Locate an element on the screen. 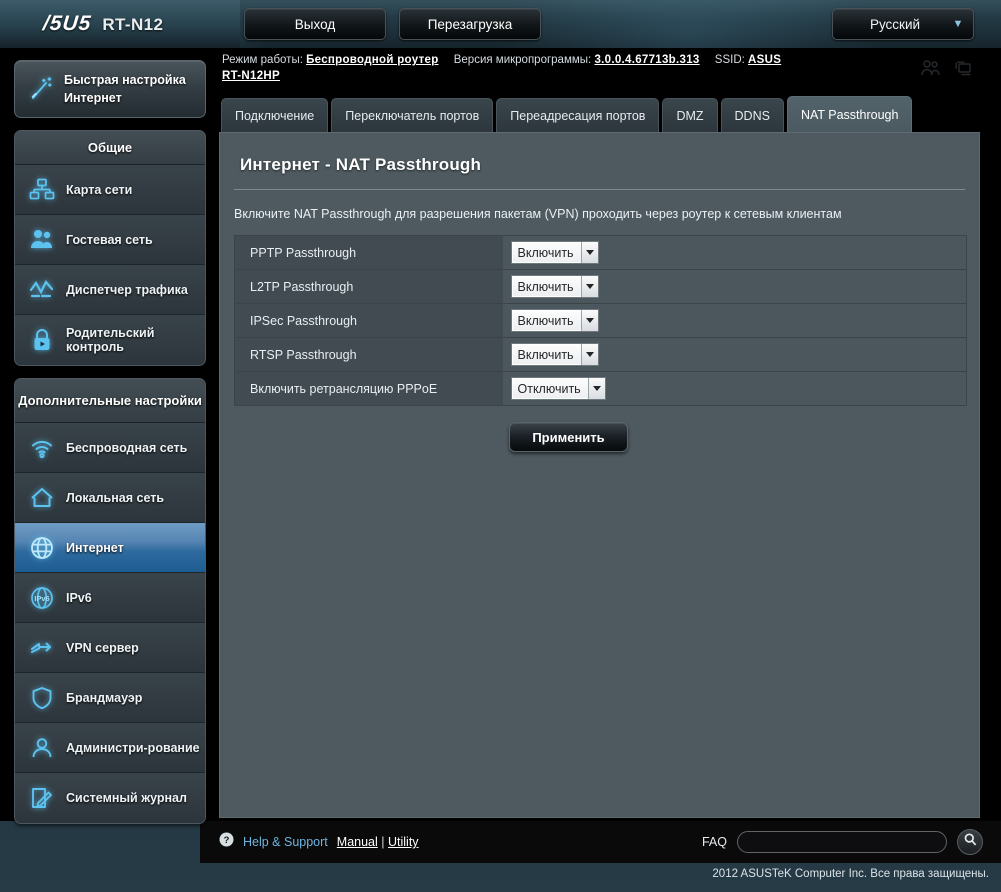  router-model-label: RT-N12 is located at coordinates (133, 24).